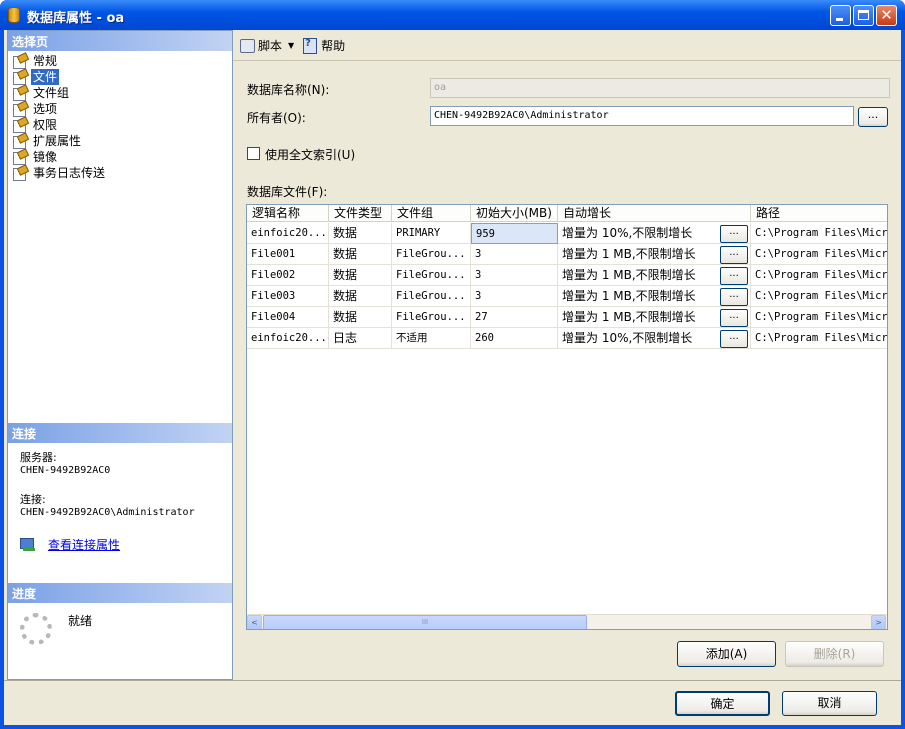  What do you see at coordinates (45, 109) in the screenshot?
I see `page-item-label: 选项` at bounding box center [45, 109].